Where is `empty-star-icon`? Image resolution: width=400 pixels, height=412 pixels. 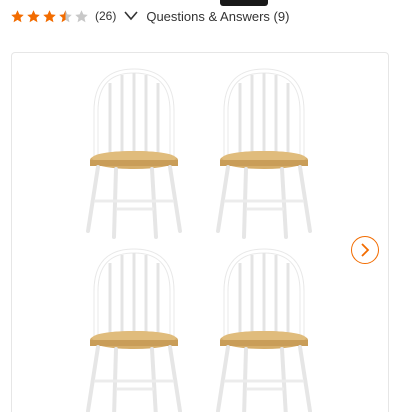
empty-star-icon is located at coordinates (81, 15).